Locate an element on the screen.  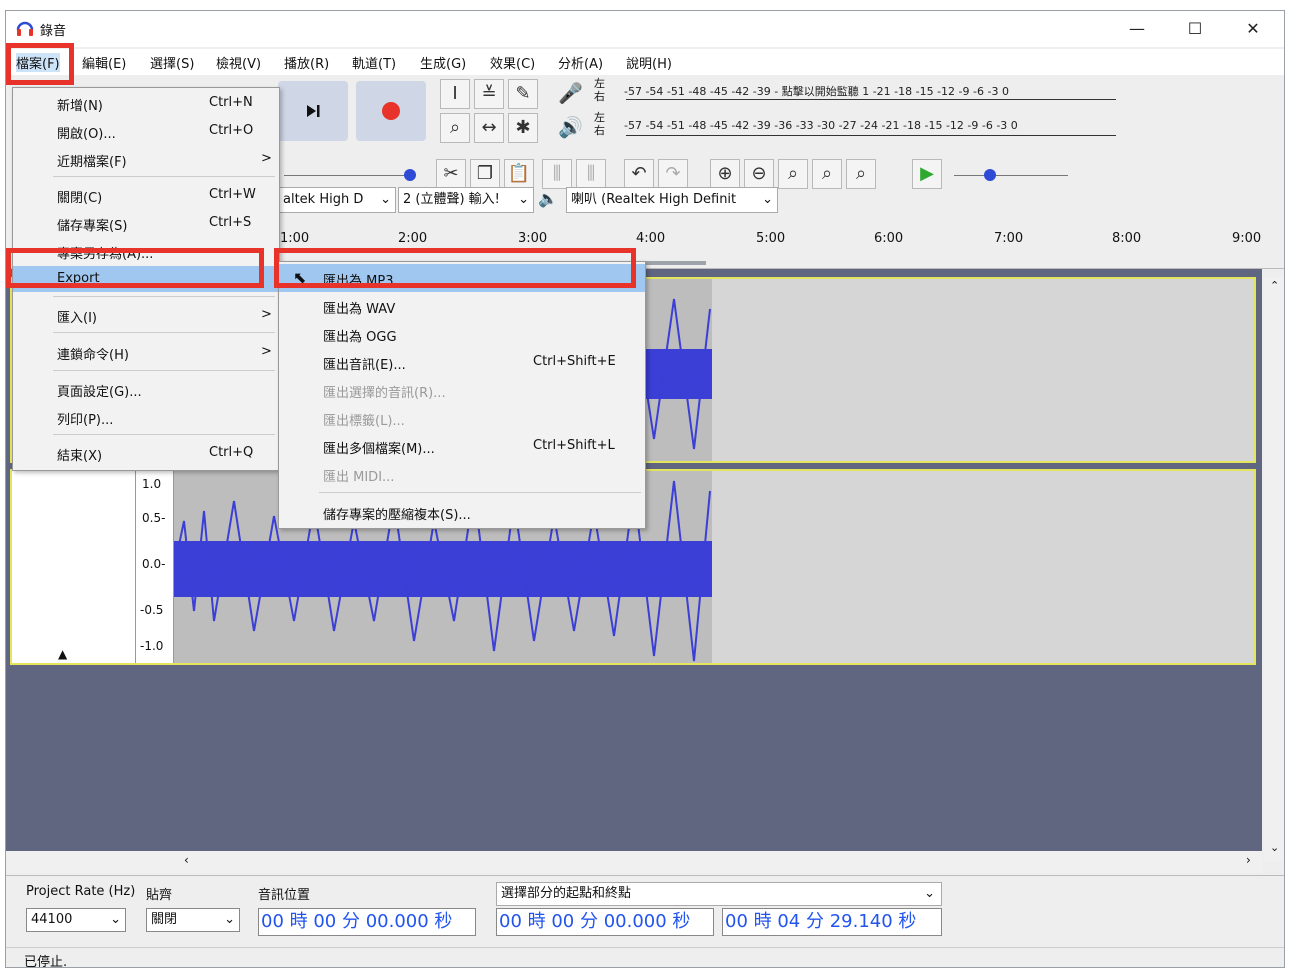
file-menu-save: 儲存專案(S) Ctrl+S is located at coordinates (146, 223).